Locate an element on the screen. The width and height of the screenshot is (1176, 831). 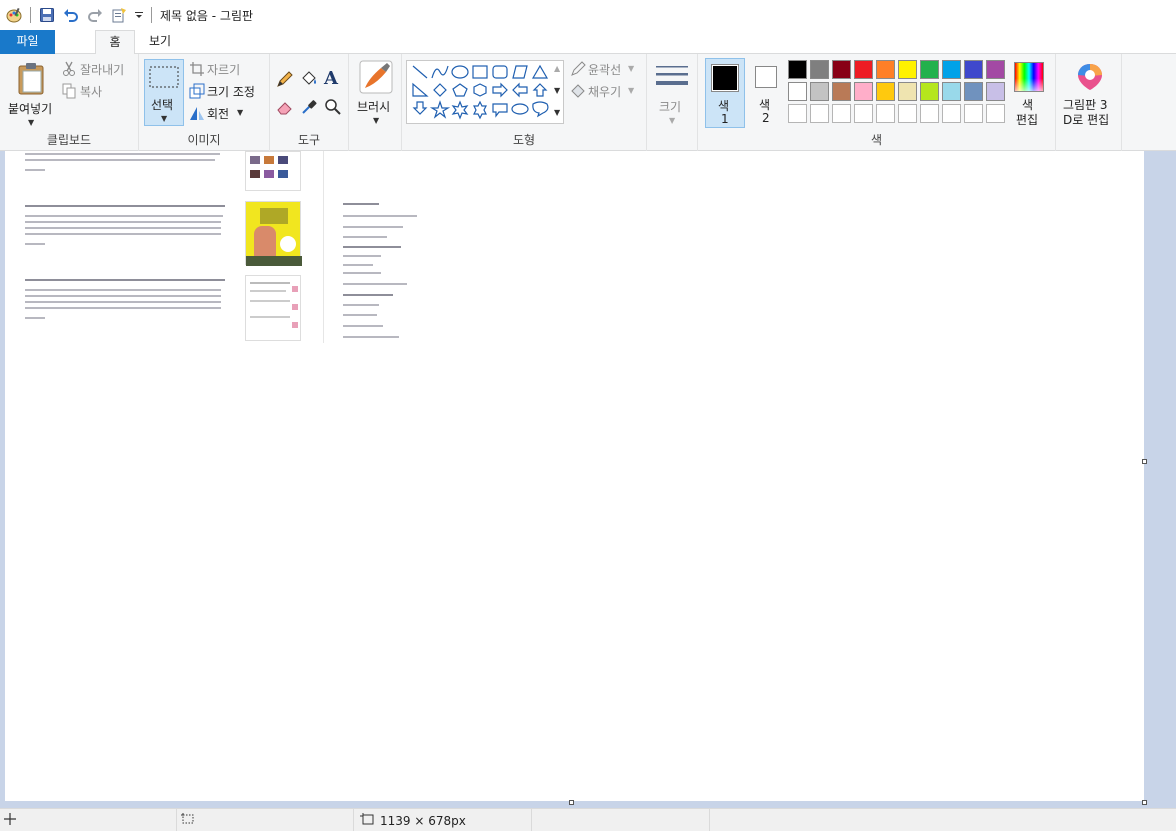
pencil-icon is located at coordinates (285, 80).